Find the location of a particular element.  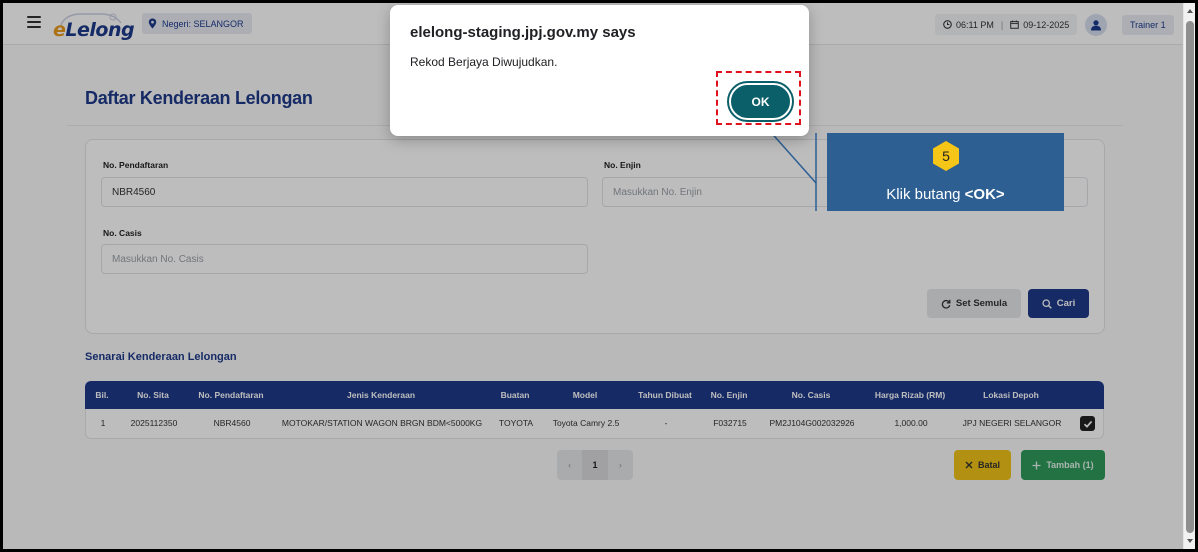

page-scrollbar is located at coordinates (1189, 276).